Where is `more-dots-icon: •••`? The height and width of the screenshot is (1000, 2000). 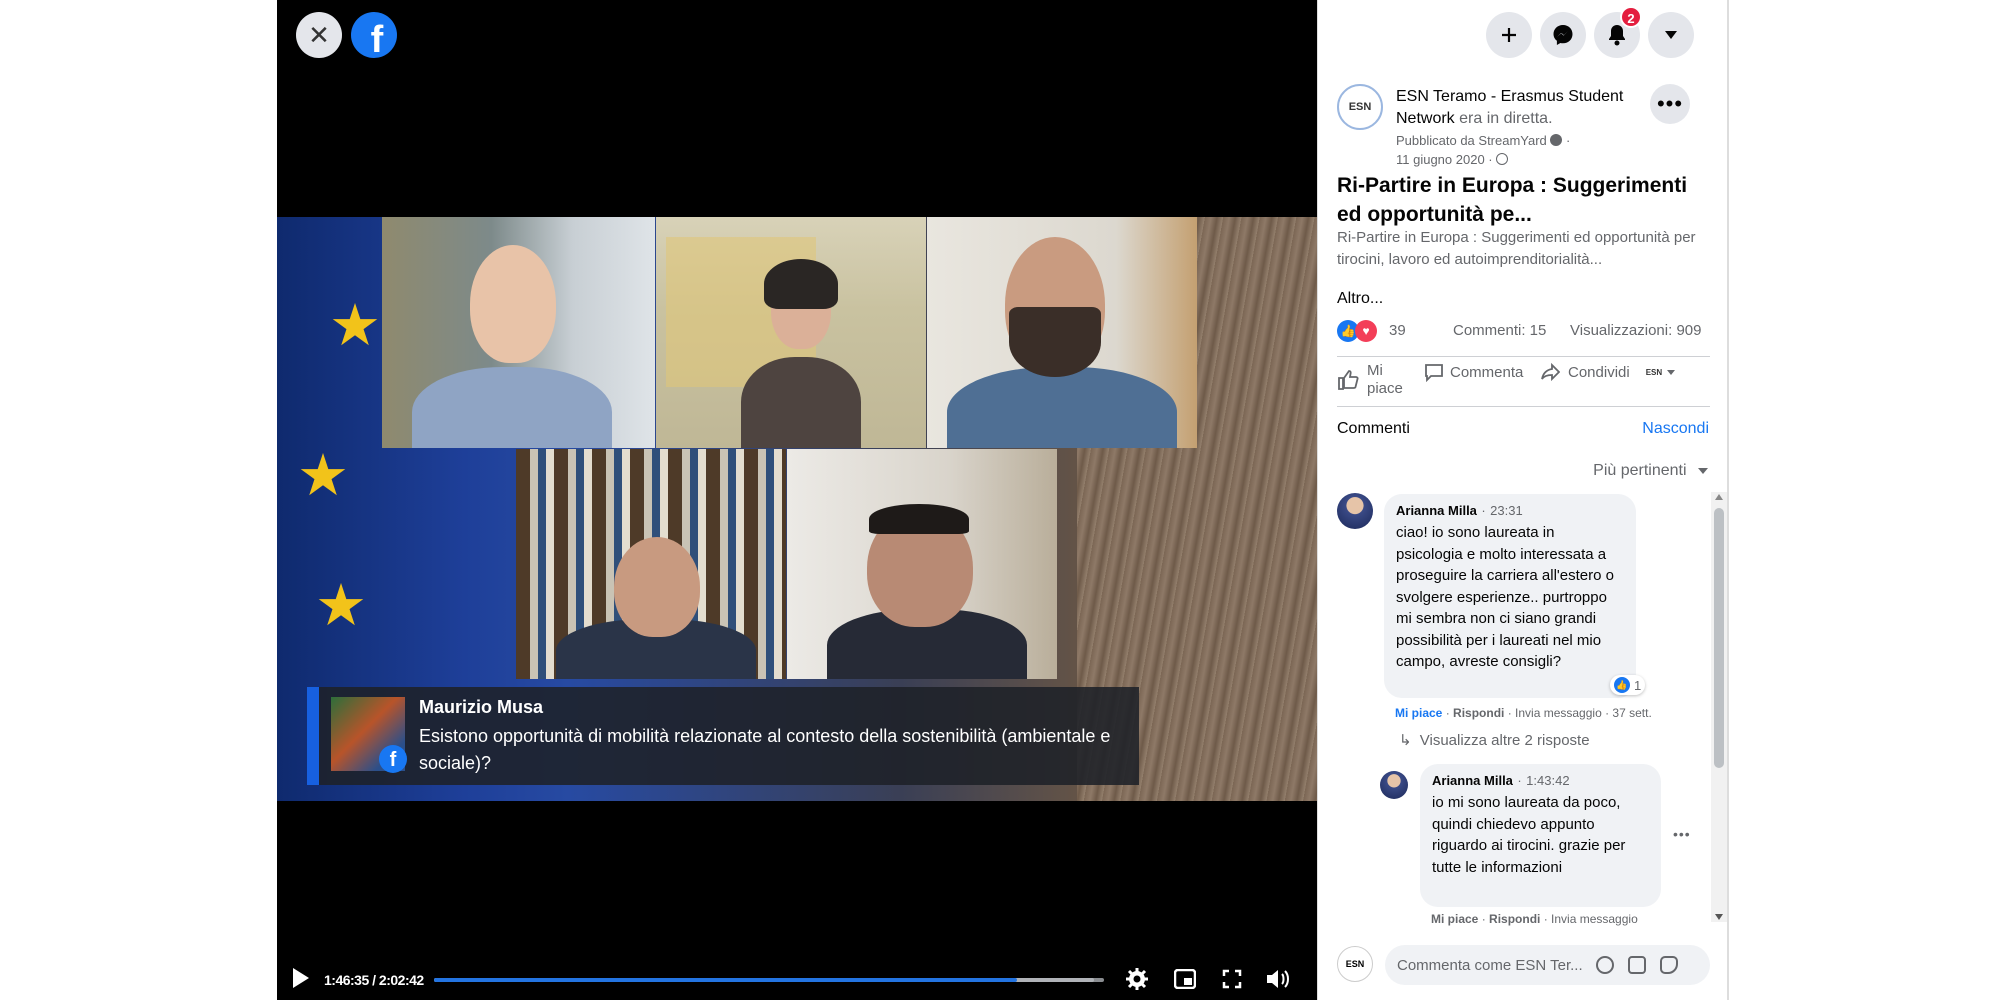 more-dots-icon: ••• is located at coordinates (1670, 103).